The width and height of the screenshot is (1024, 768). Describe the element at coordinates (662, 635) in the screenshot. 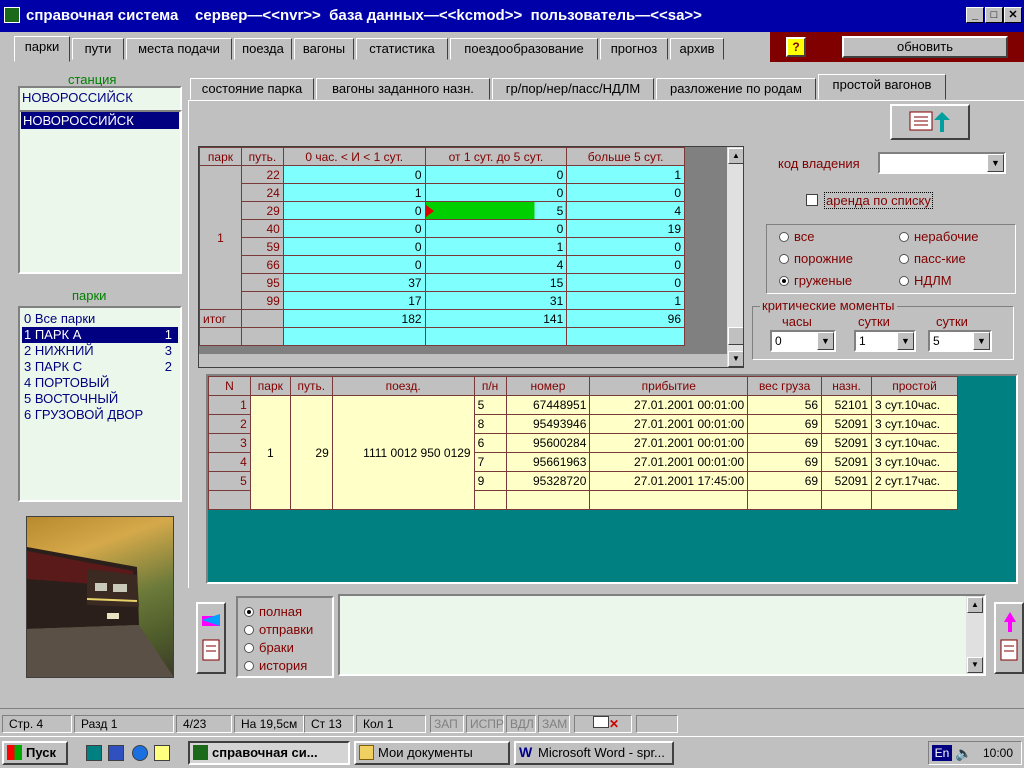

I see `details-memo: ▲ ▼` at that location.